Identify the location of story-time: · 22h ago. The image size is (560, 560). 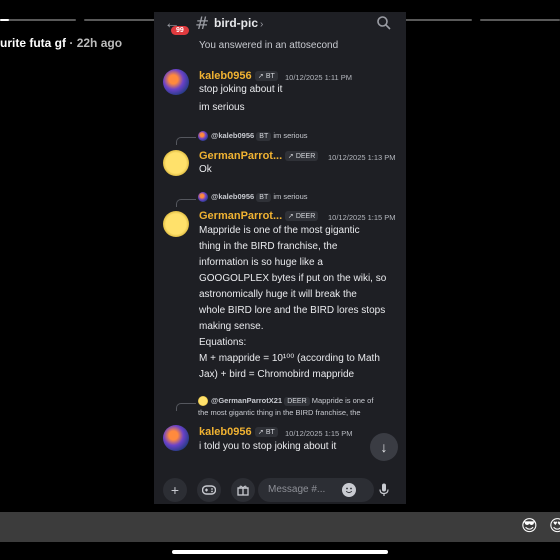
(96, 43).